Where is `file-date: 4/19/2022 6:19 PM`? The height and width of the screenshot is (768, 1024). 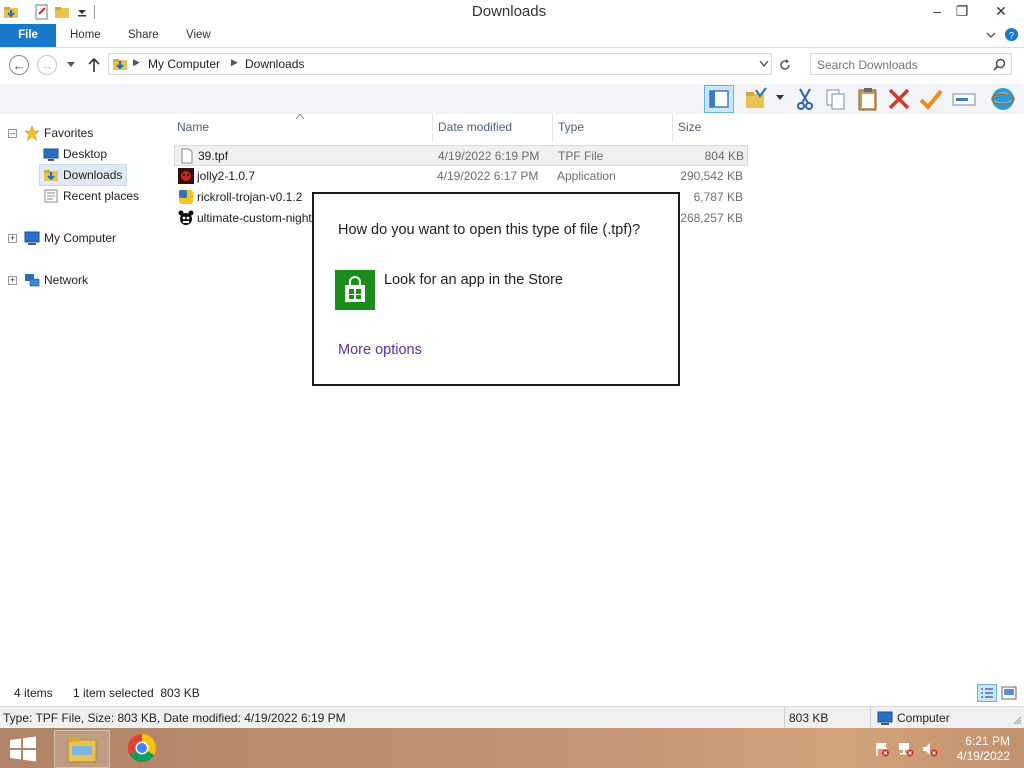
file-date: 4/19/2022 6:19 PM is located at coordinates (489, 156).